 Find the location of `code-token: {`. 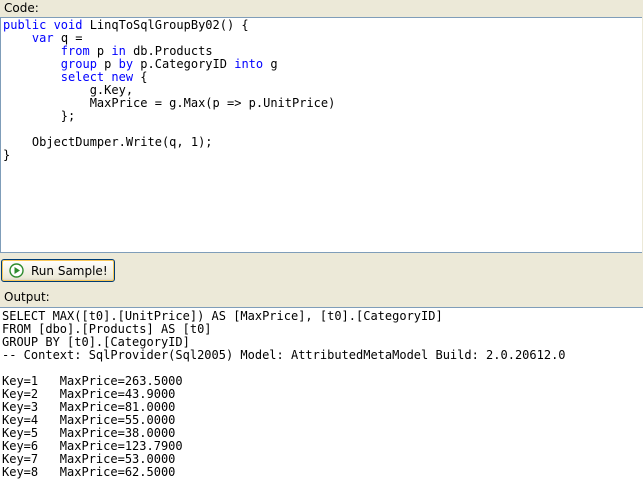

code-token: { is located at coordinates (140, 77).